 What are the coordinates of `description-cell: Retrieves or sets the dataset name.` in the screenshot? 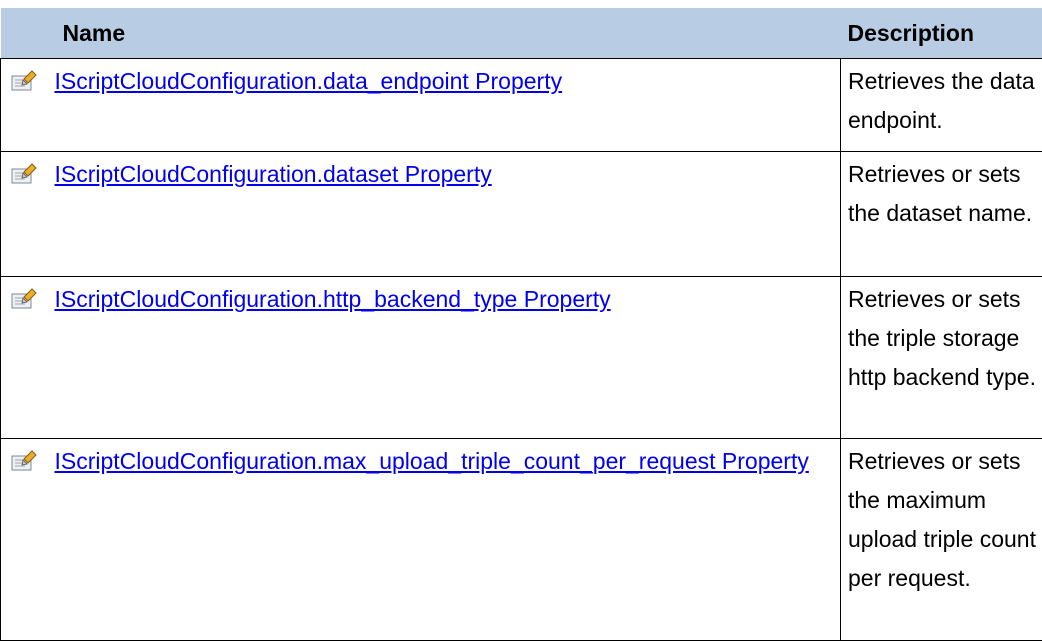 It's located at (941, 214).